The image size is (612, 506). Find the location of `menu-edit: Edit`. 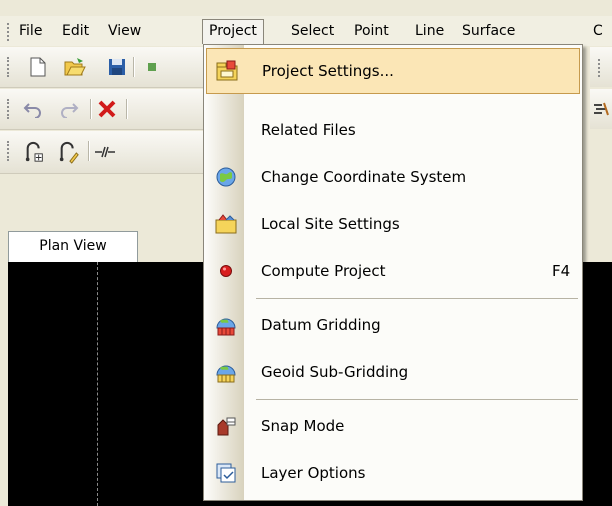

menu-edit: Edit is located at coordinates (75, 31).